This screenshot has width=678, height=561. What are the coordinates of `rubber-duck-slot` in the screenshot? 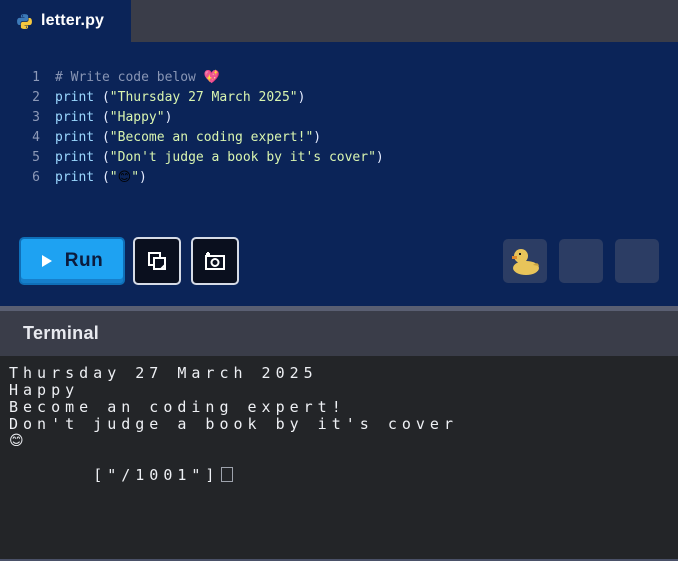 It's located at (525, 261).